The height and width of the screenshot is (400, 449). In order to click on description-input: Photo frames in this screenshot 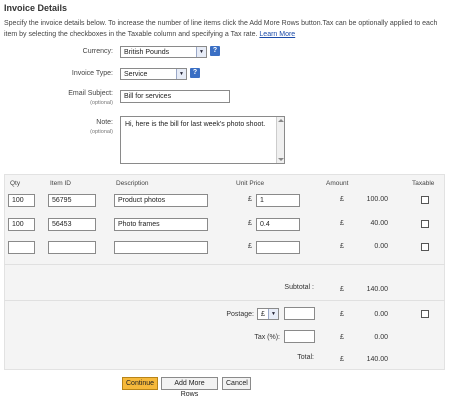, I will do `click(161, 224)`.